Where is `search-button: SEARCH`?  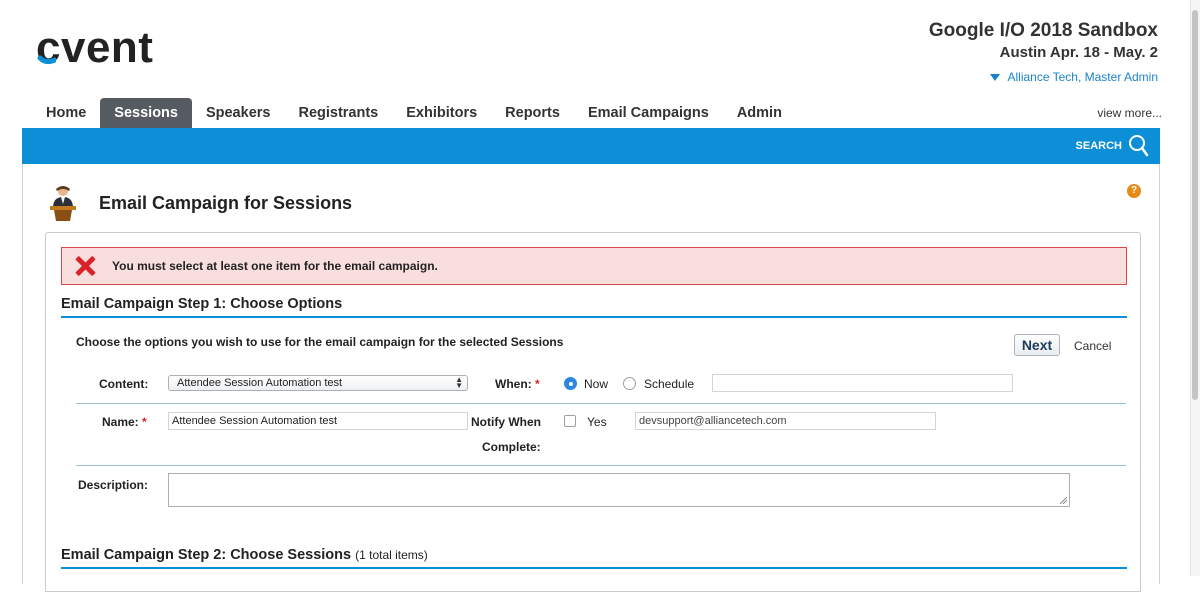
search-button: SEARCH is located at coordinates (1113, 146).